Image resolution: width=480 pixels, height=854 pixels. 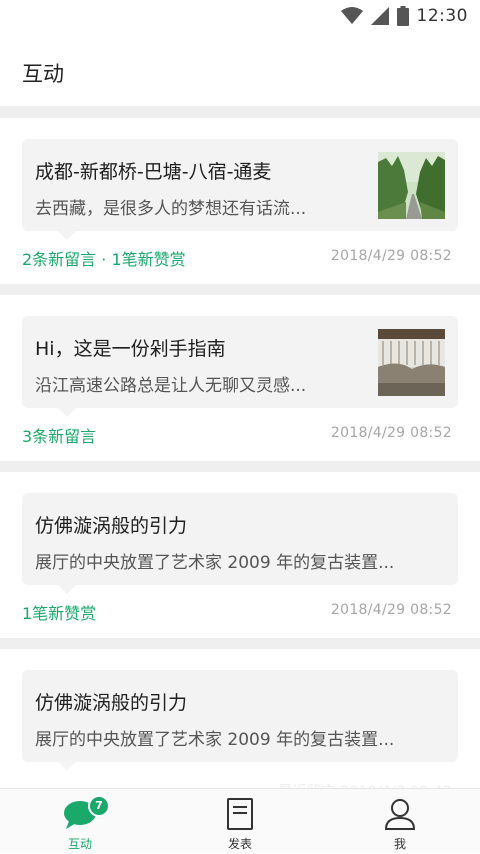 I want to click on tab-label: 发表, so click(x=239, y=844).